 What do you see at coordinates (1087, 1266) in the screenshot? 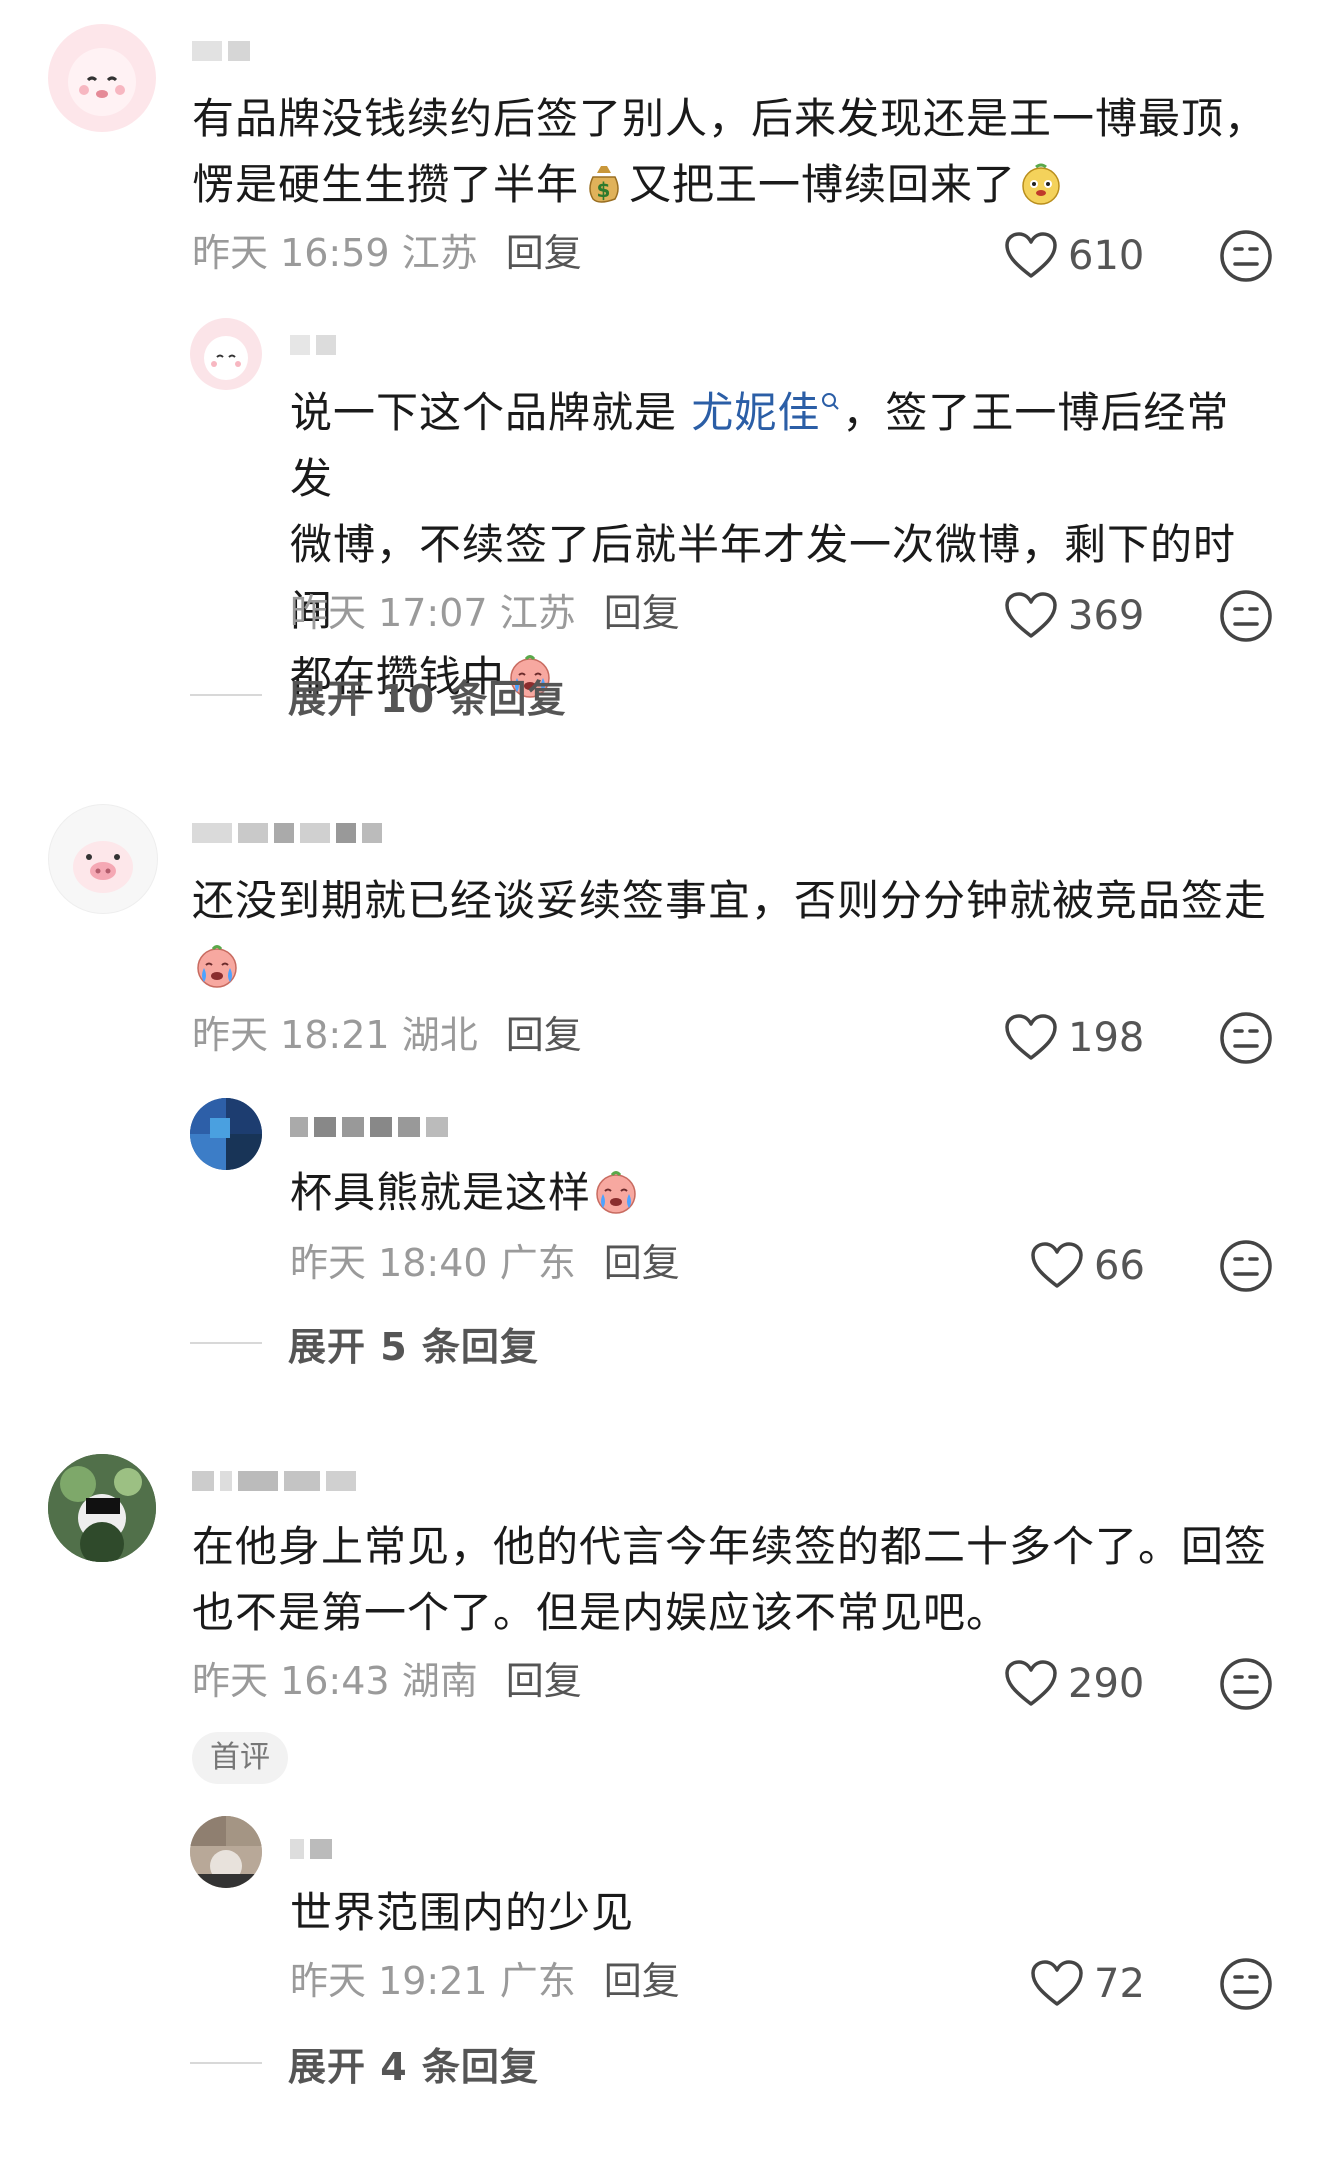
I see `like-button: 66` at bounding box center [1087, 1266].